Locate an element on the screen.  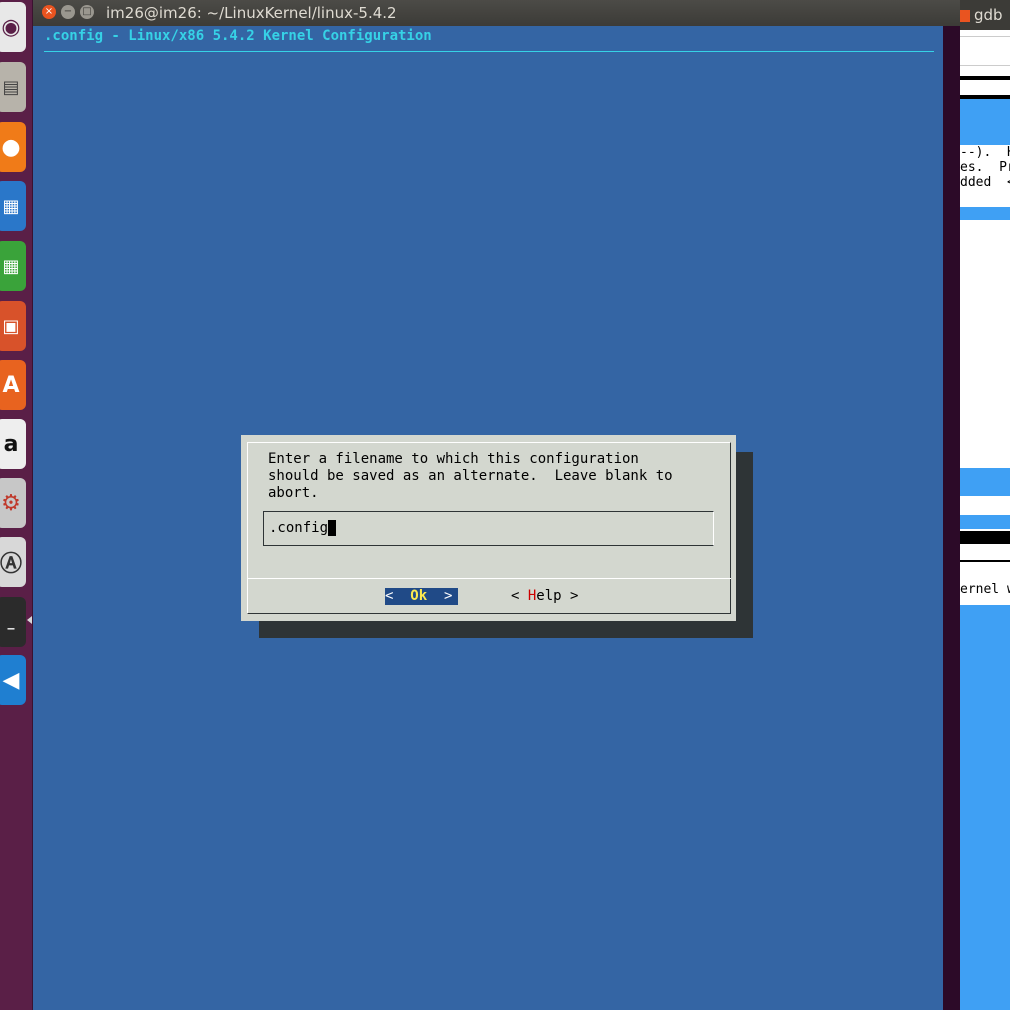
minimize-icon: − is located at coordinates (68, 12).